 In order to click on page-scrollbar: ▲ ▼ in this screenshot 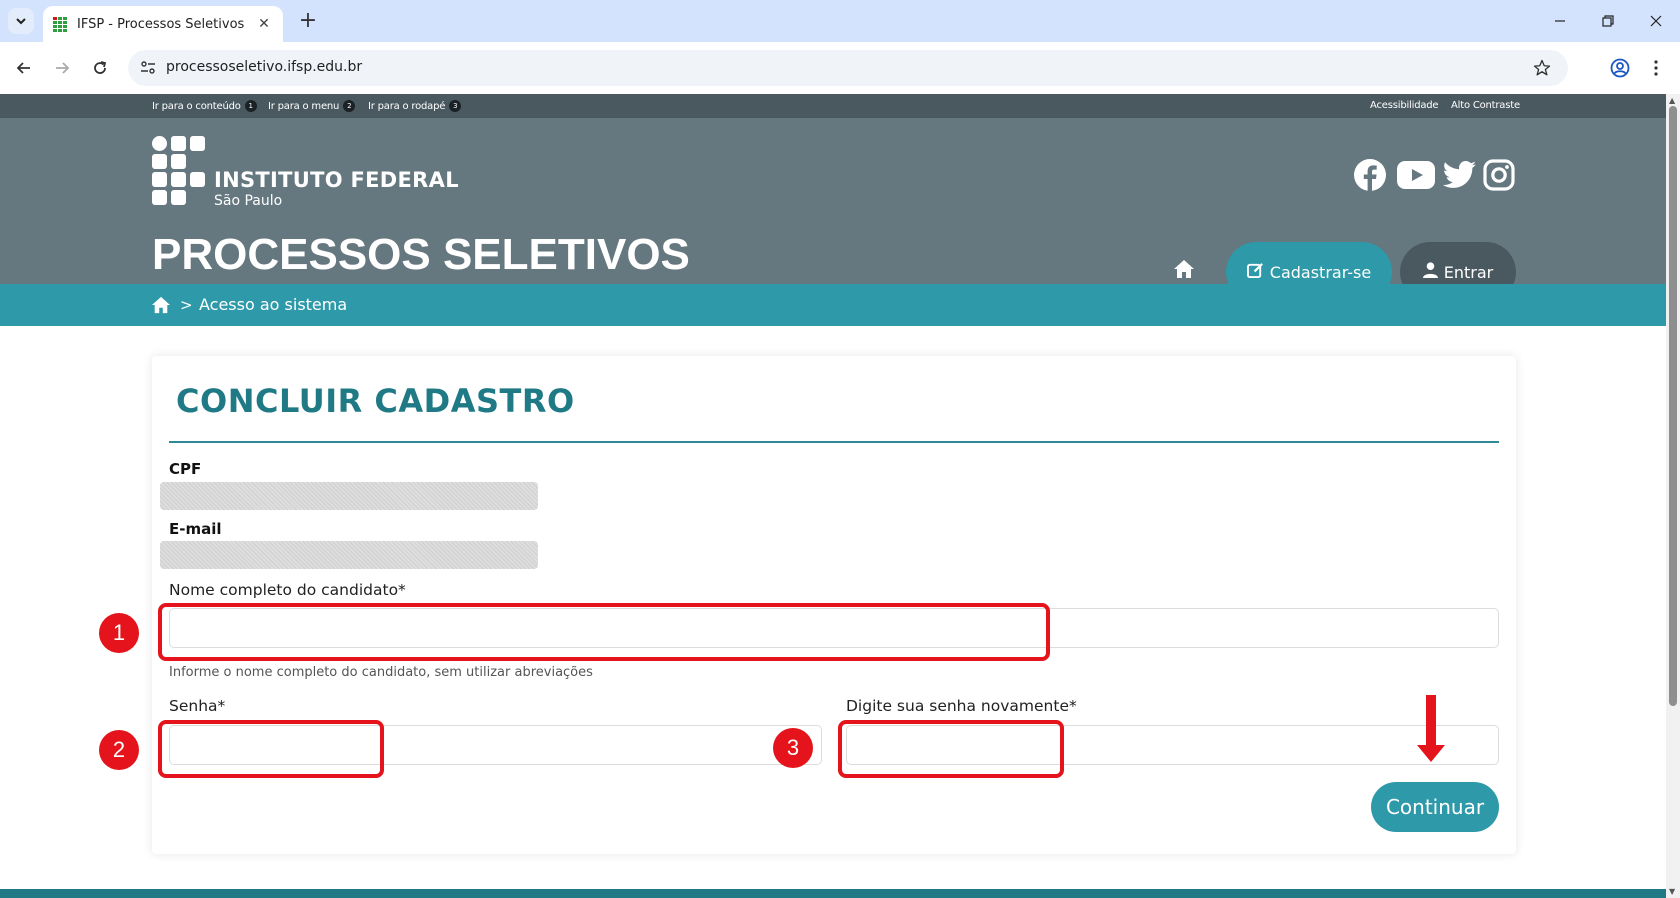, I will do `click(1673, 496)`.